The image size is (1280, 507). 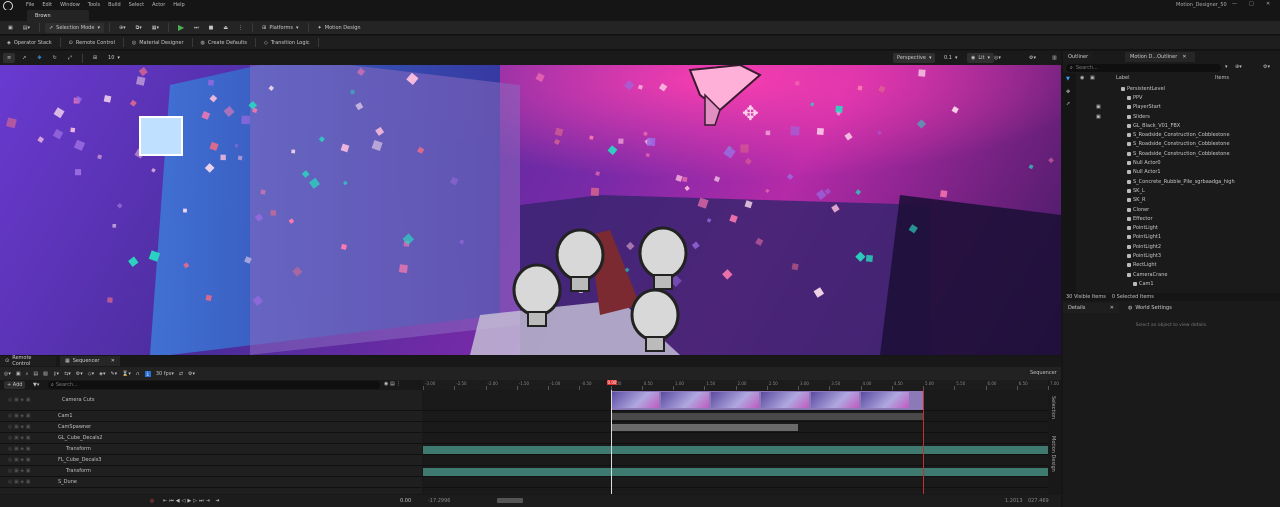 I want to click on transport-controls: ⇤⏮◀◁▶▷⏭⇥ ➜, so click(x=192, y=501).